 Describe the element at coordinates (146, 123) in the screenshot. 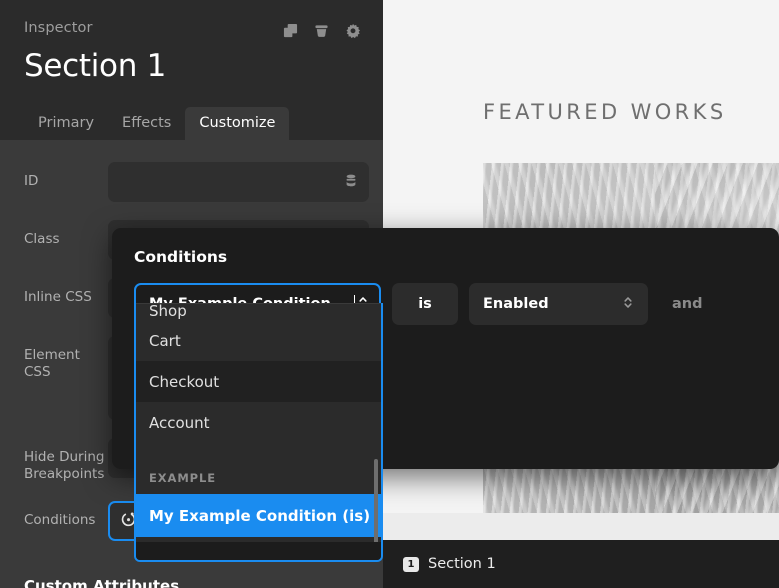

I see `tab-effects: Effects` at that location.